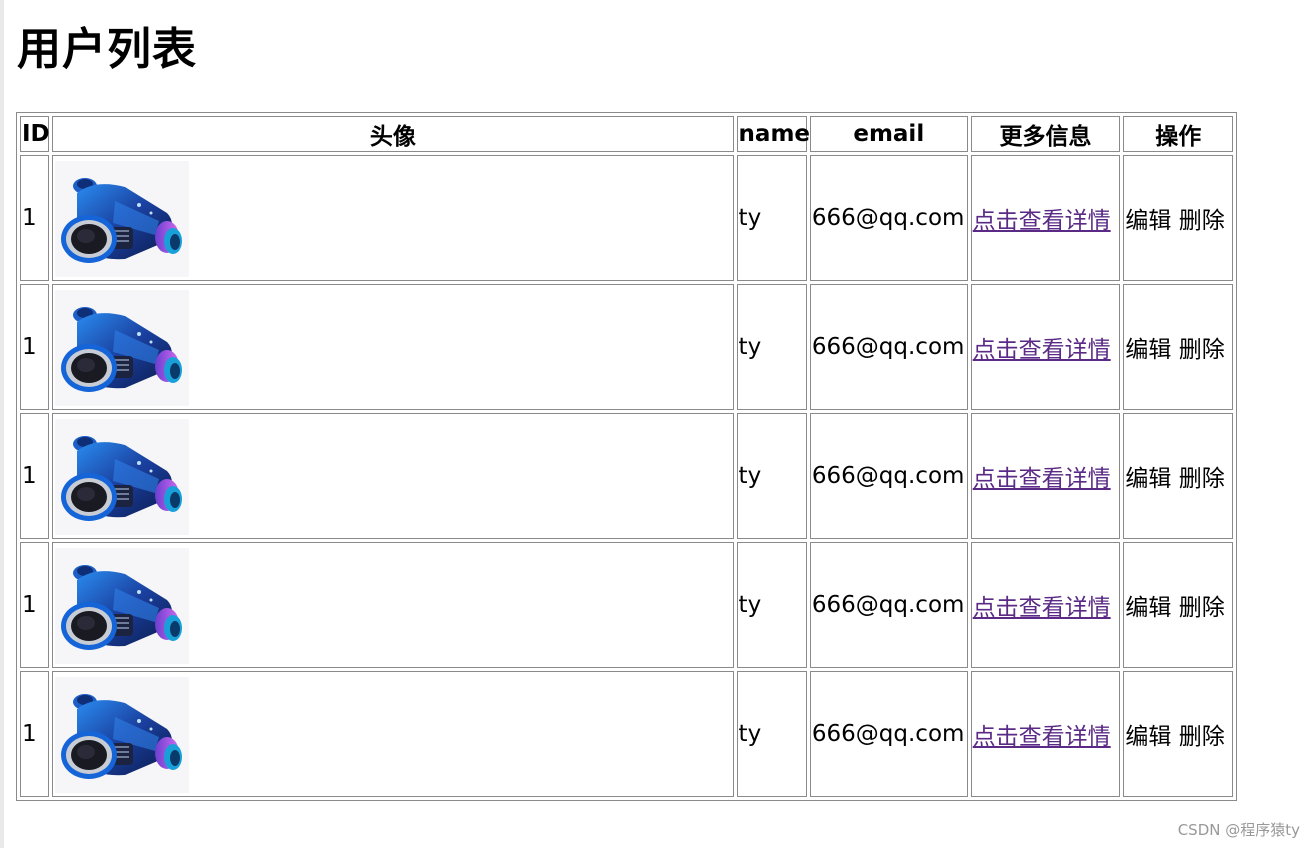 The height and width of the screenshot is (848, 1315). What do you see at coordinates (107, 49) in the screenshot?
I see `page-title: 用户列表` at bounding box center [107, 49].